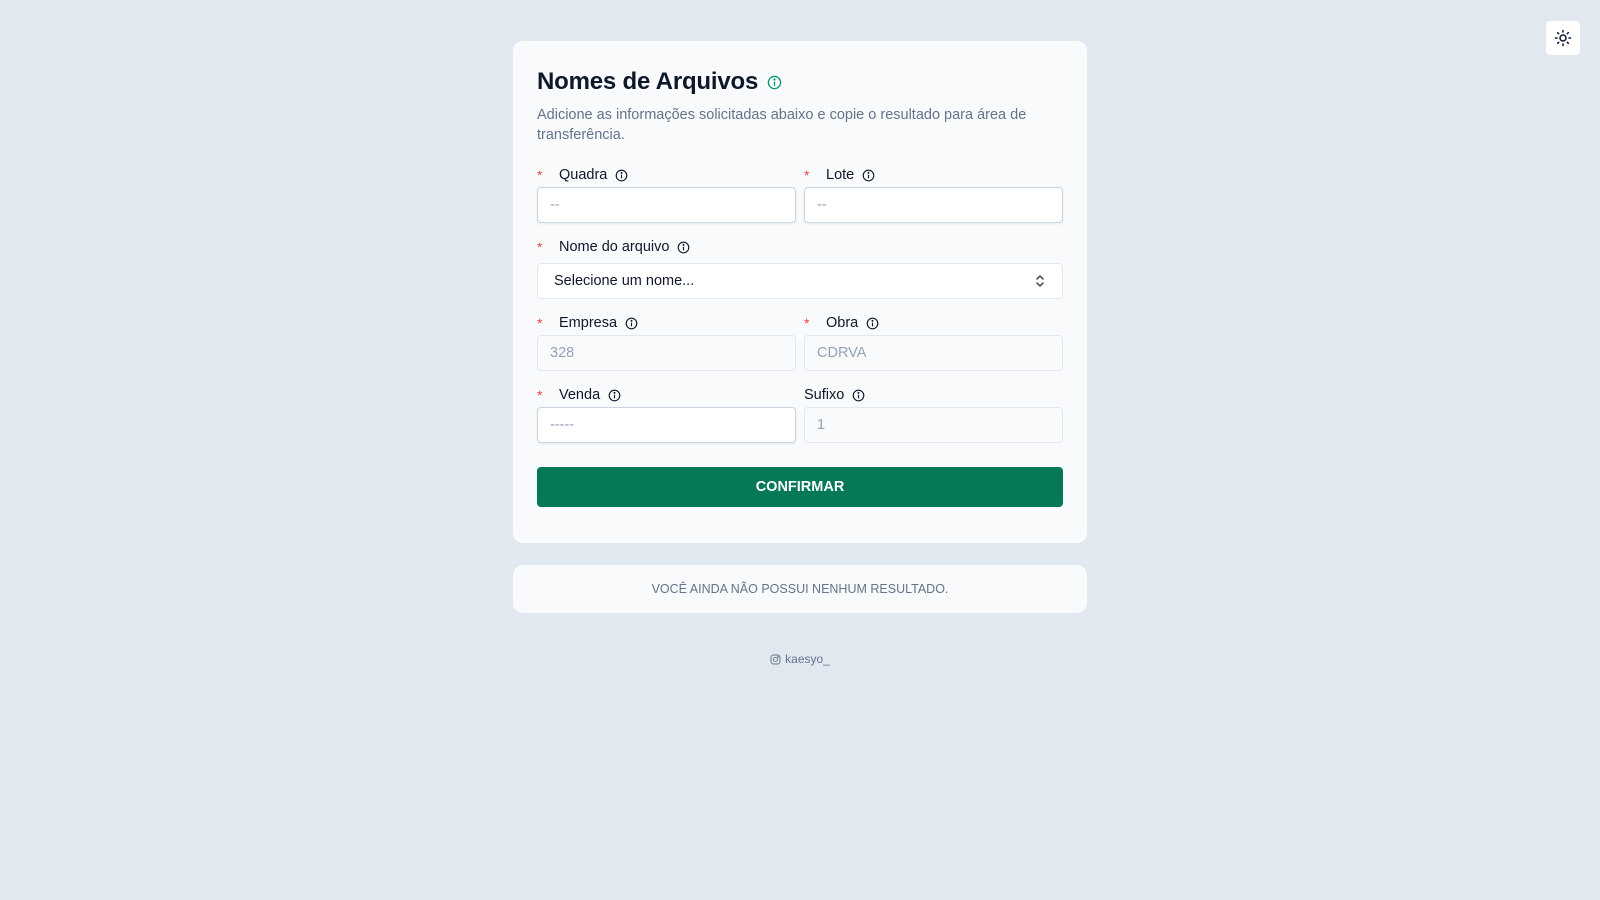  What do you see at coordinates (824, 395) in the screenshot?
I see `sufixo-label-text: Sufixo` at bounding box center [824, 395].